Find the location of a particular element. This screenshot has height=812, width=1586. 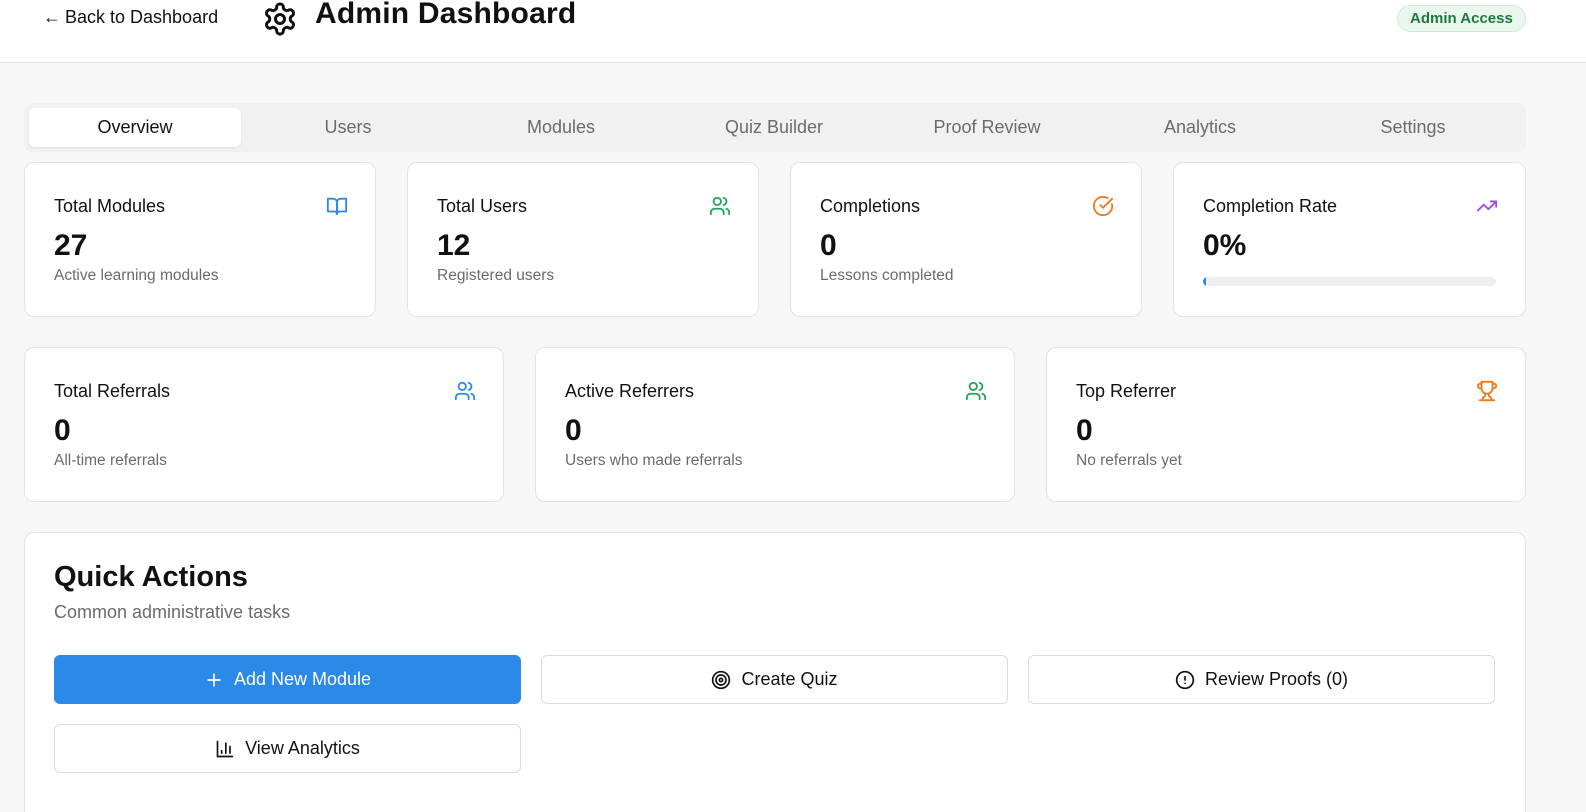

back-link-label: Back to Dashboard is located at coordinates (142, 17).